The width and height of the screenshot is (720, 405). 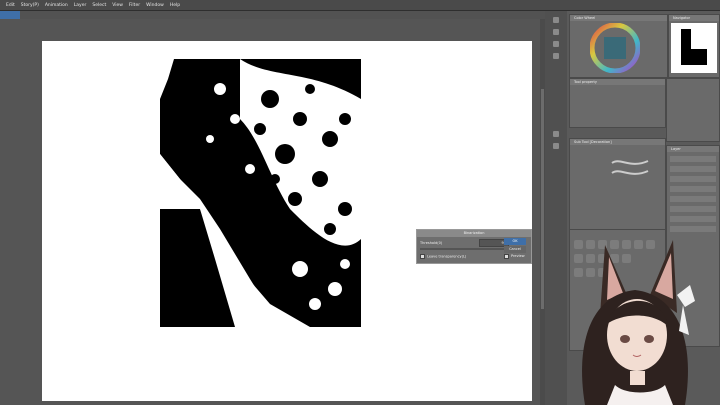 I want to click on leave-transparency-option: Leave transparency(L), so click(x=443, y=256).